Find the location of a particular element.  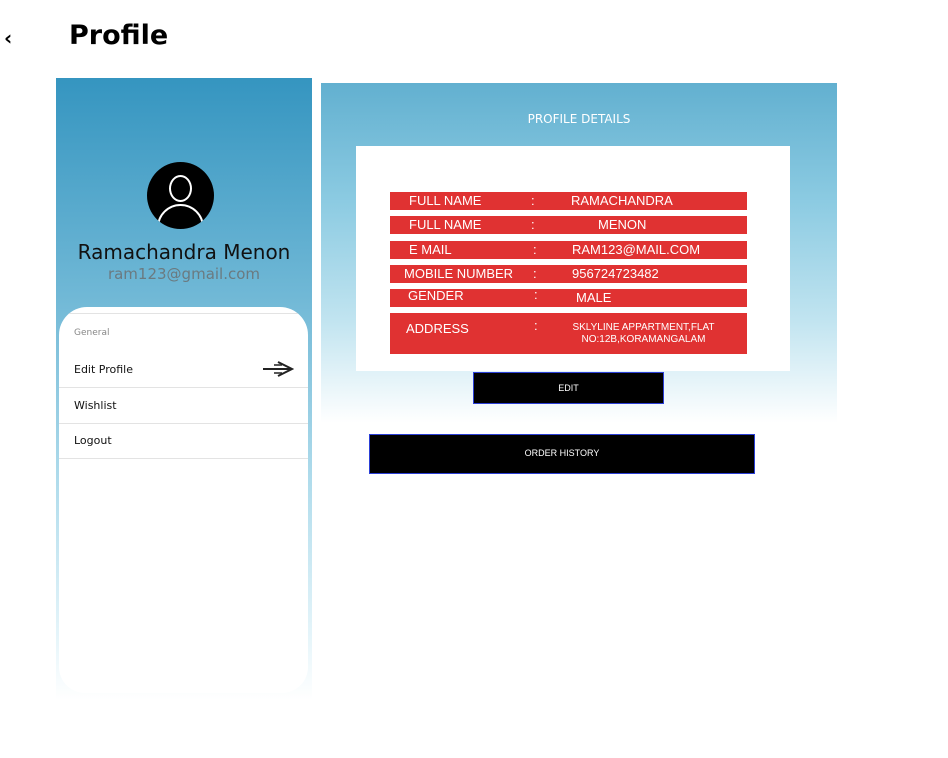

menu-item-edit-profile: Edit Profile is located at coordinates (183, 370).